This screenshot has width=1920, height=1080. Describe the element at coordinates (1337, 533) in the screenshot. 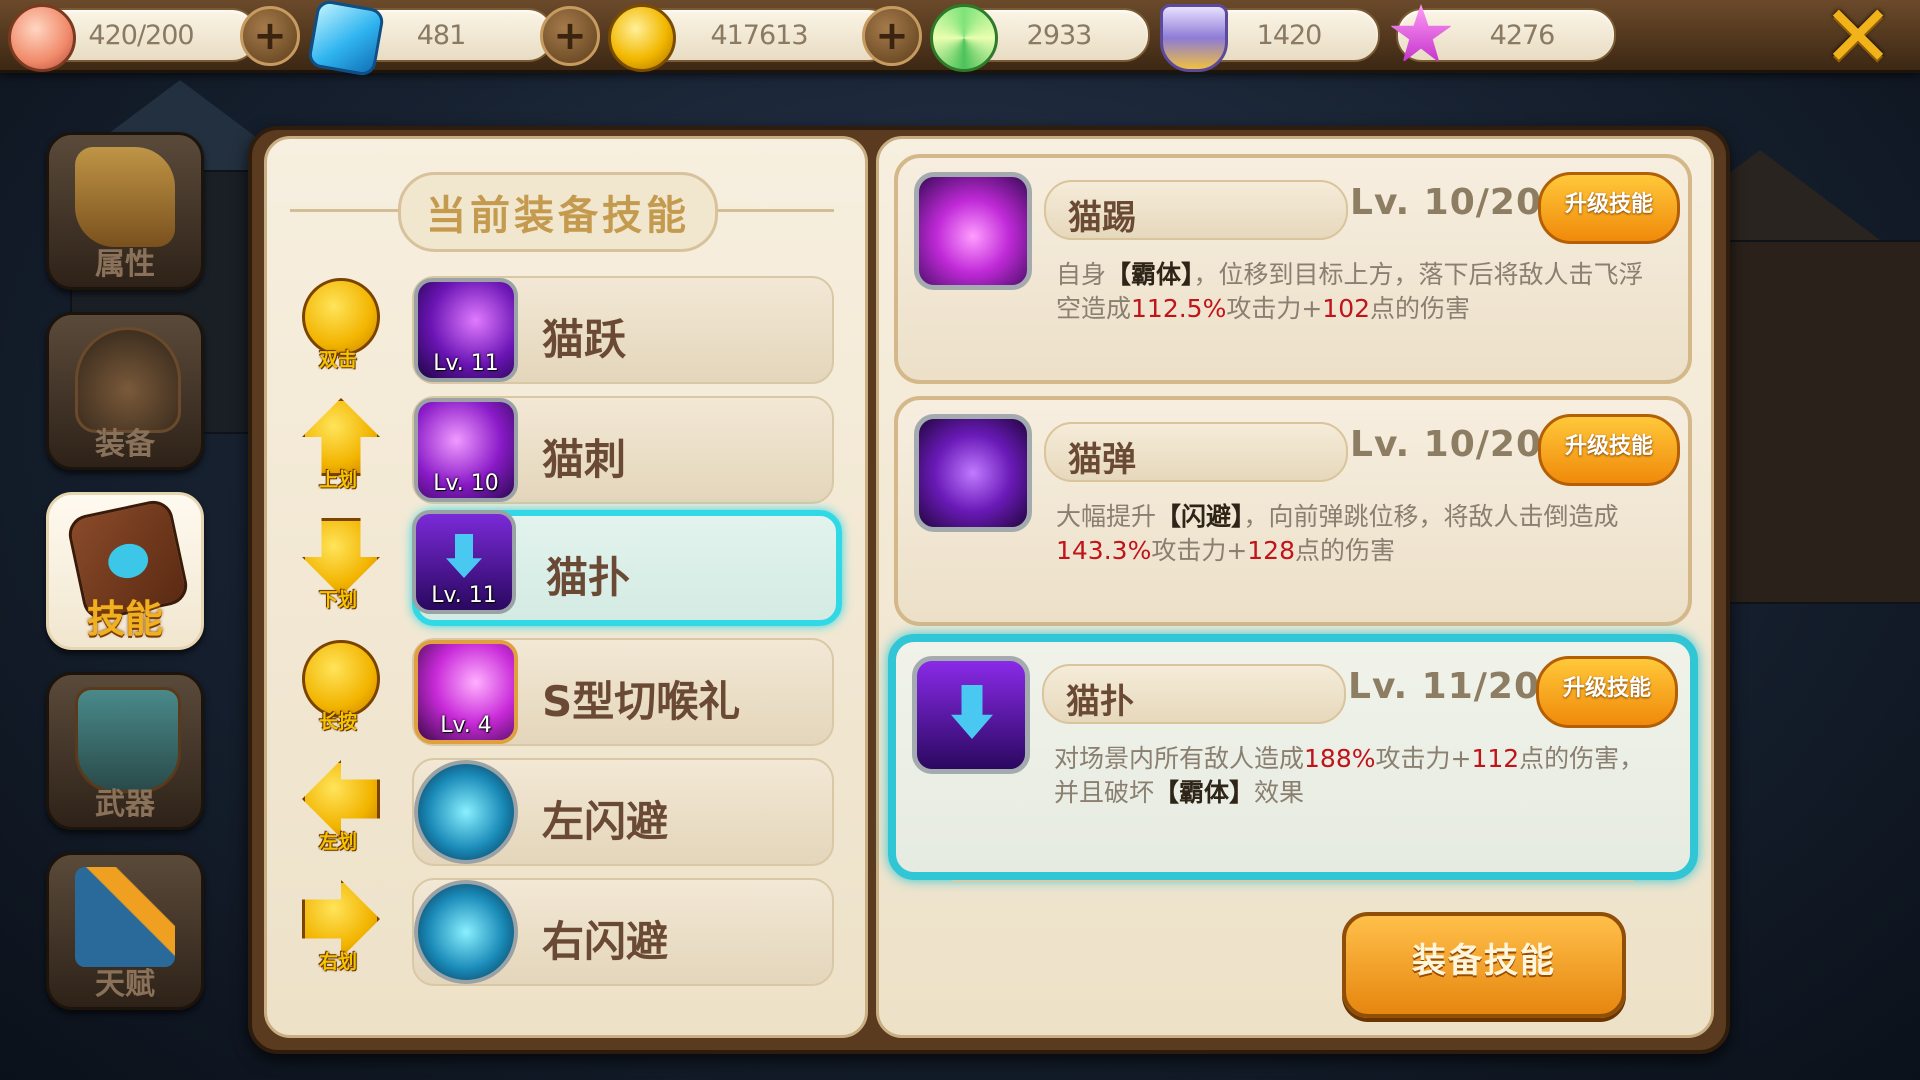

I see `skill-description: 大幅提升【闪避】，向前弹跳位移，将敌人击倒造成143.3%攻击力+128点的伤害` at that location.